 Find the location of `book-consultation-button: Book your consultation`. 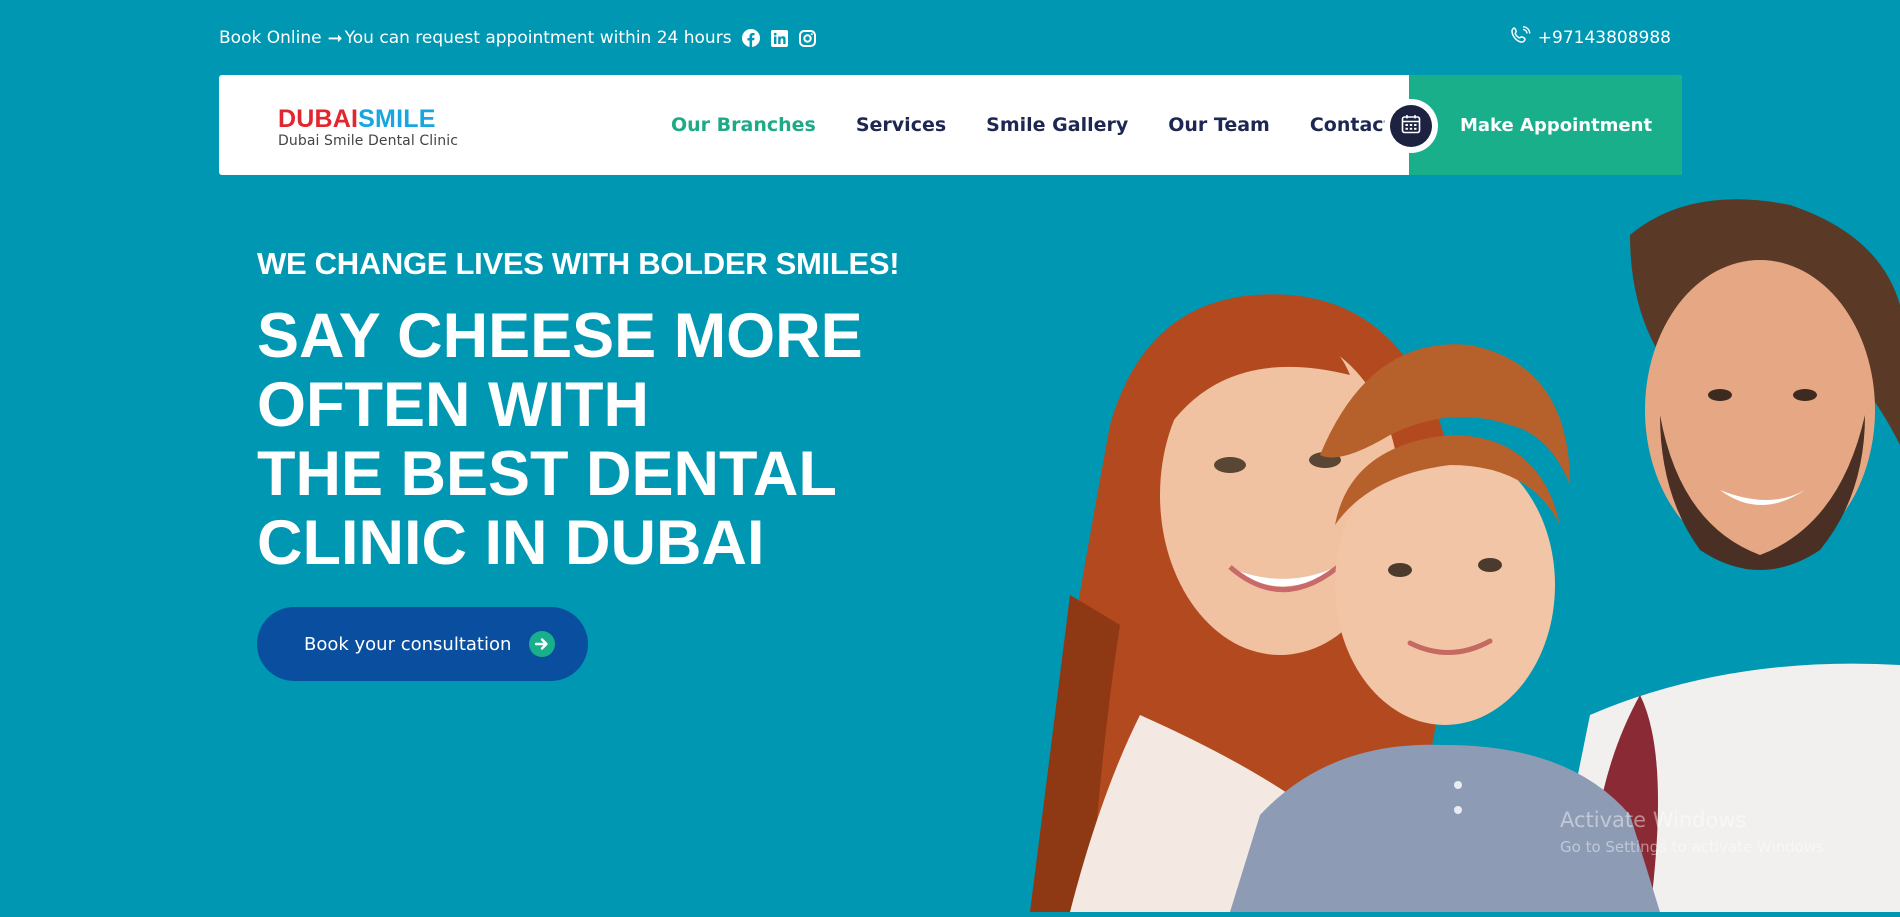

book-consultation-button: Book your consultation is located at coordinates (422, 644).